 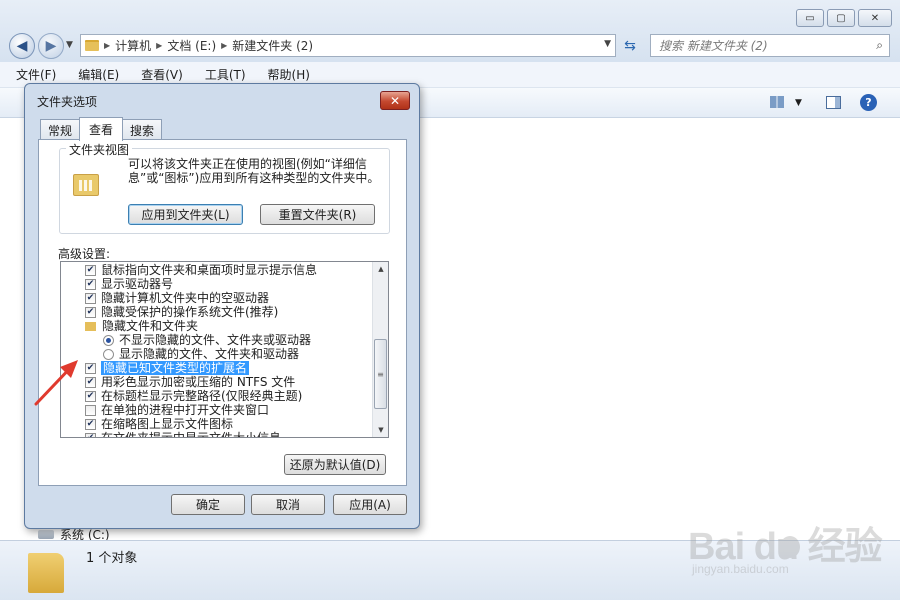 I want to click on setting-label: 鼠标指向文件夹和桌面项时显示提示信息, so click(x=209, y=270).